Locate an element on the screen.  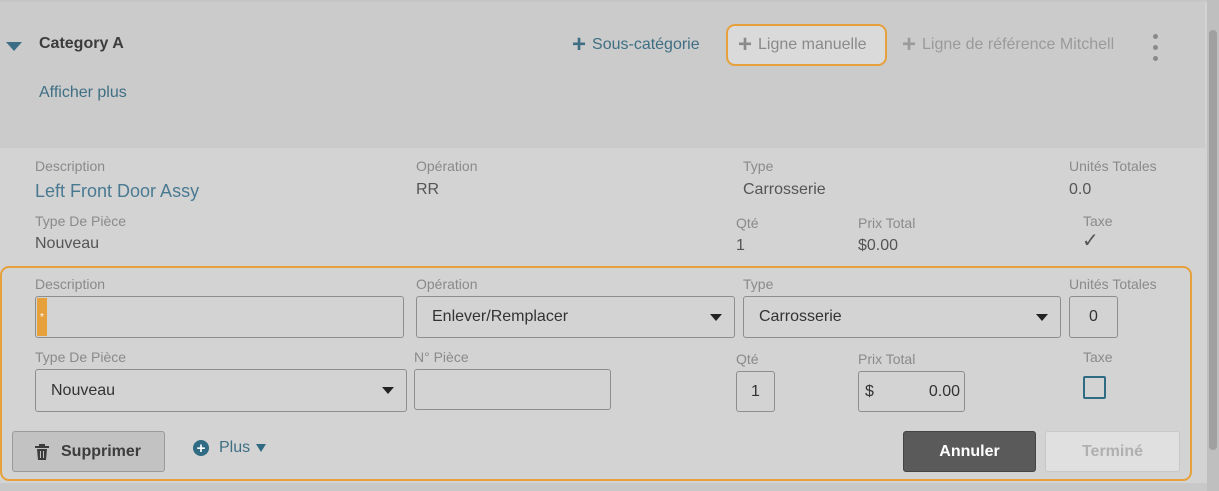
form-type-label: Type is located at coordinates (758, 284).